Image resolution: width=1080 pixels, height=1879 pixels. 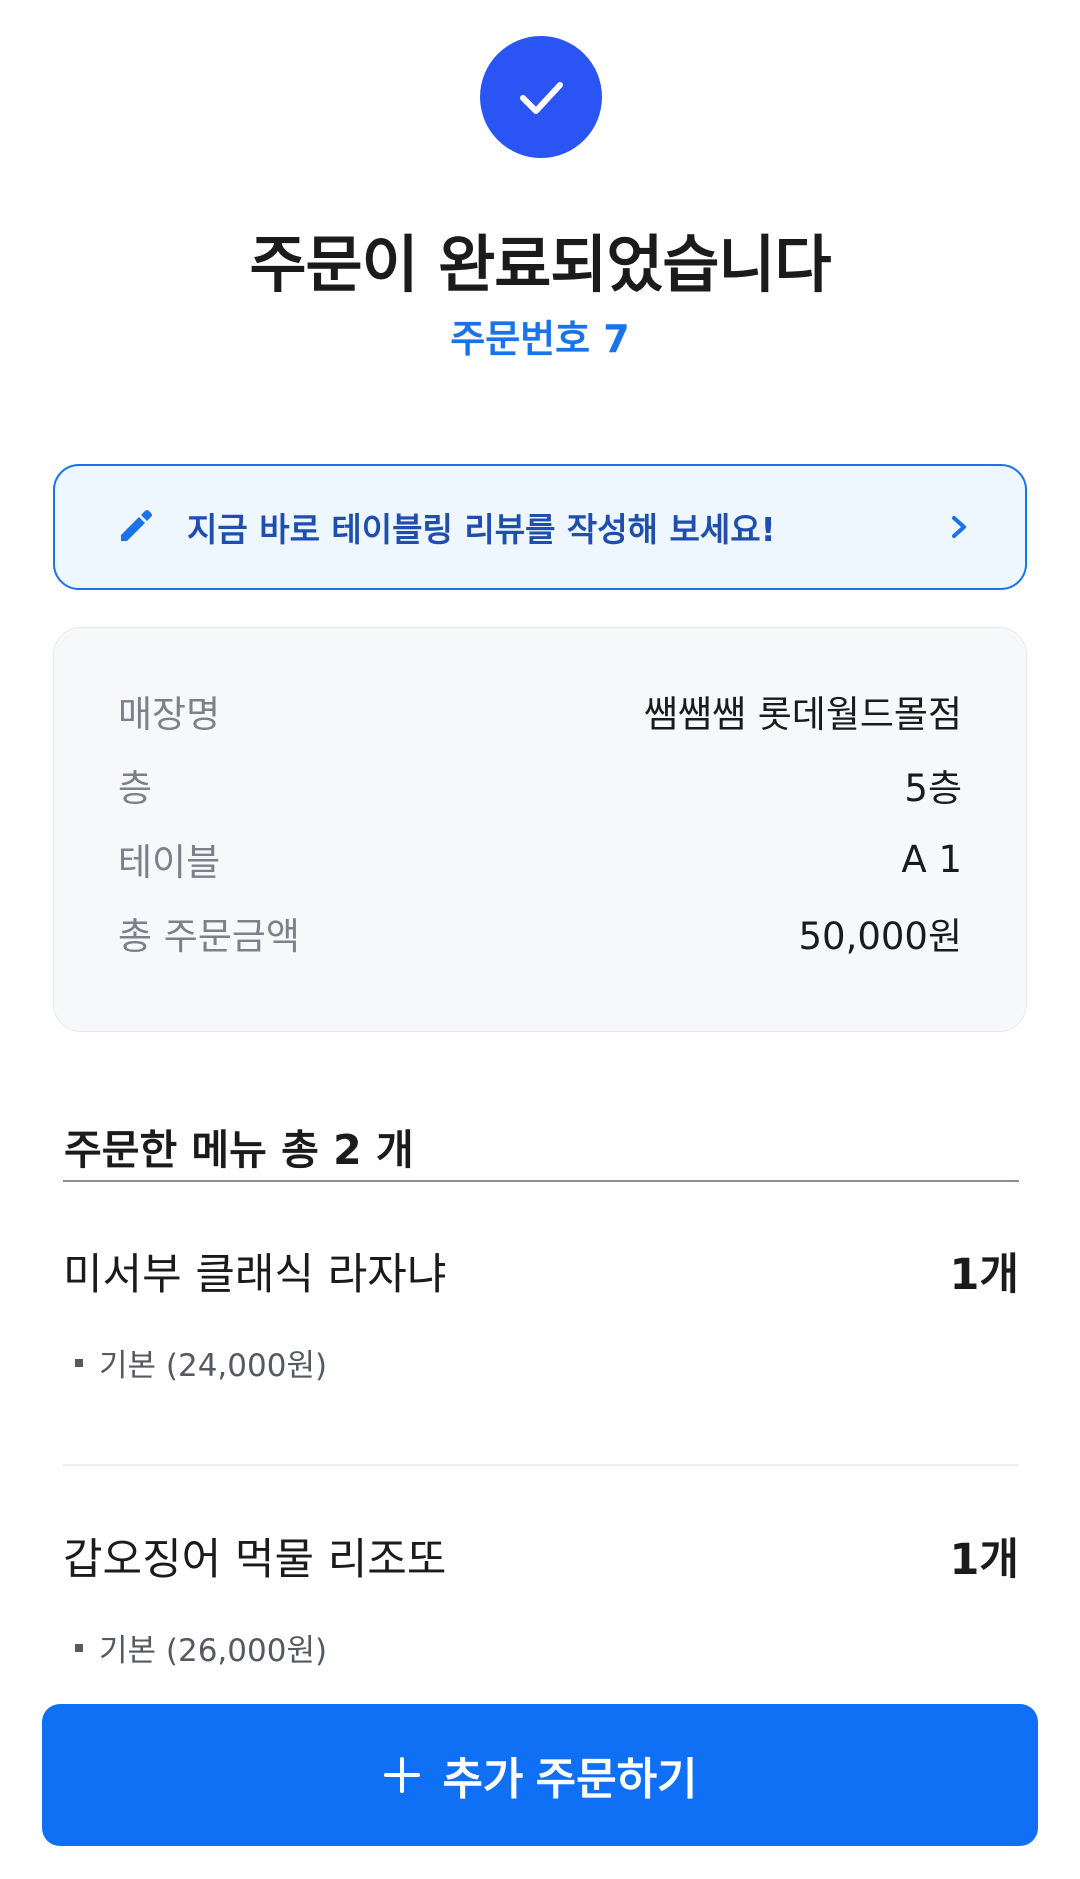 What do you see at coordinates (541, 1465) in the screenshot?
I see `item-divider` at bounding box center [541, 1465].